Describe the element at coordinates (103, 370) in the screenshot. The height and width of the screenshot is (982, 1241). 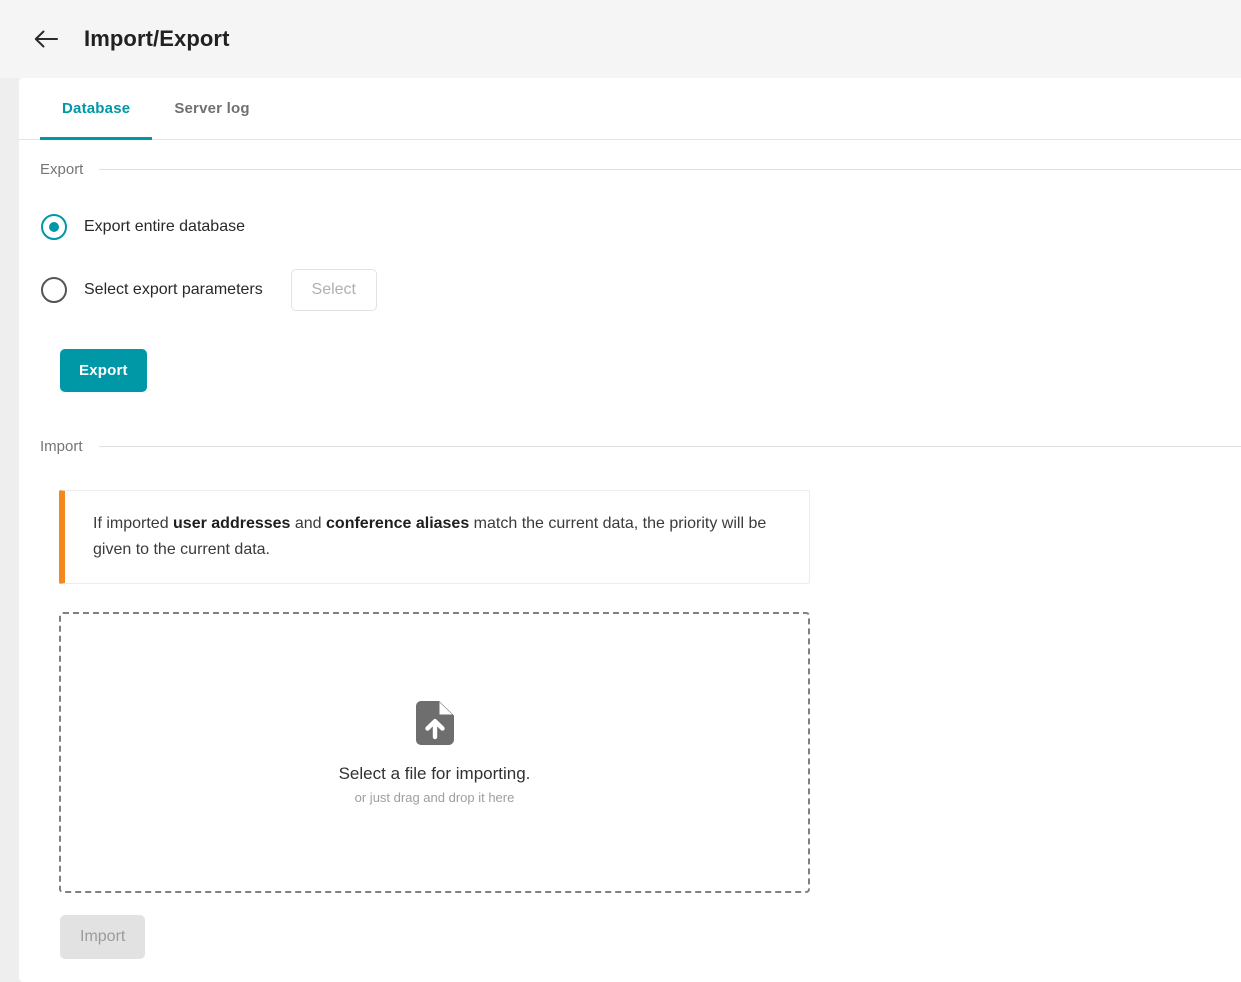
I see `export-button: Export` at that location.